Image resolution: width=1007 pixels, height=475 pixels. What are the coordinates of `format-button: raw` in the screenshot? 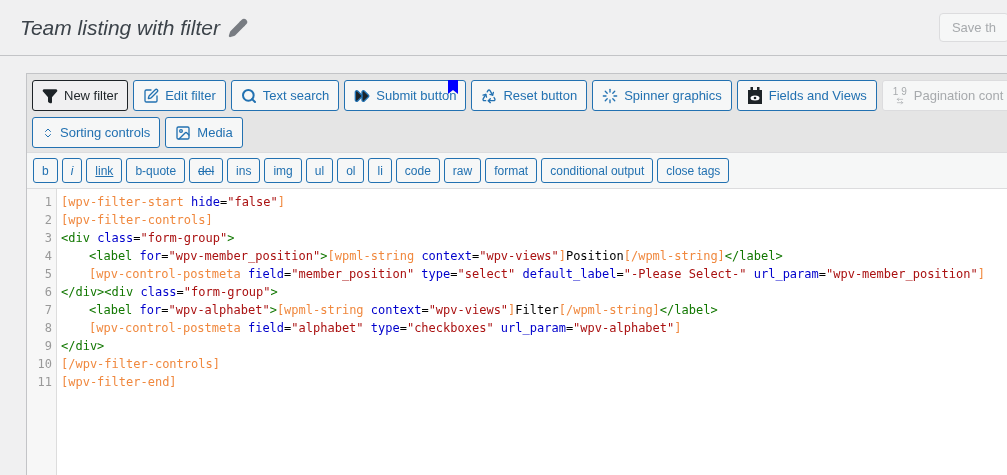 It's located at (462, 170).